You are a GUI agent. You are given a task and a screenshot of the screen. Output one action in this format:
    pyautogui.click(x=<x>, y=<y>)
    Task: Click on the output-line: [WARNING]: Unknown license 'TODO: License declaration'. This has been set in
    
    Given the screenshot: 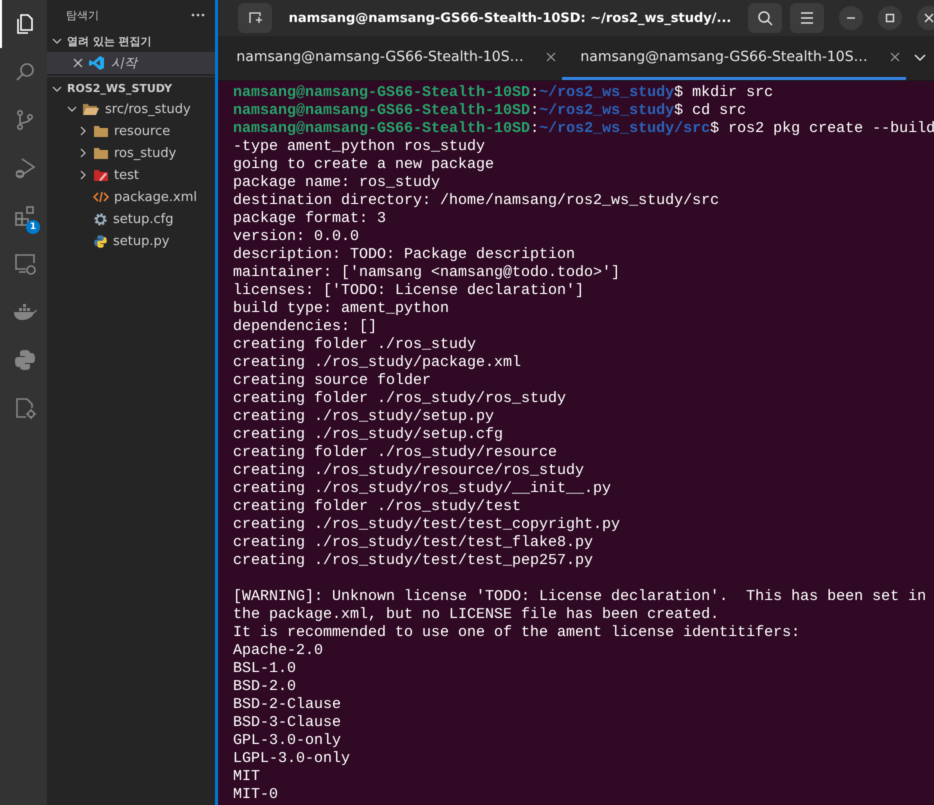 What is the action you would take?
    pyautogui.click(x=580, y=597)
    